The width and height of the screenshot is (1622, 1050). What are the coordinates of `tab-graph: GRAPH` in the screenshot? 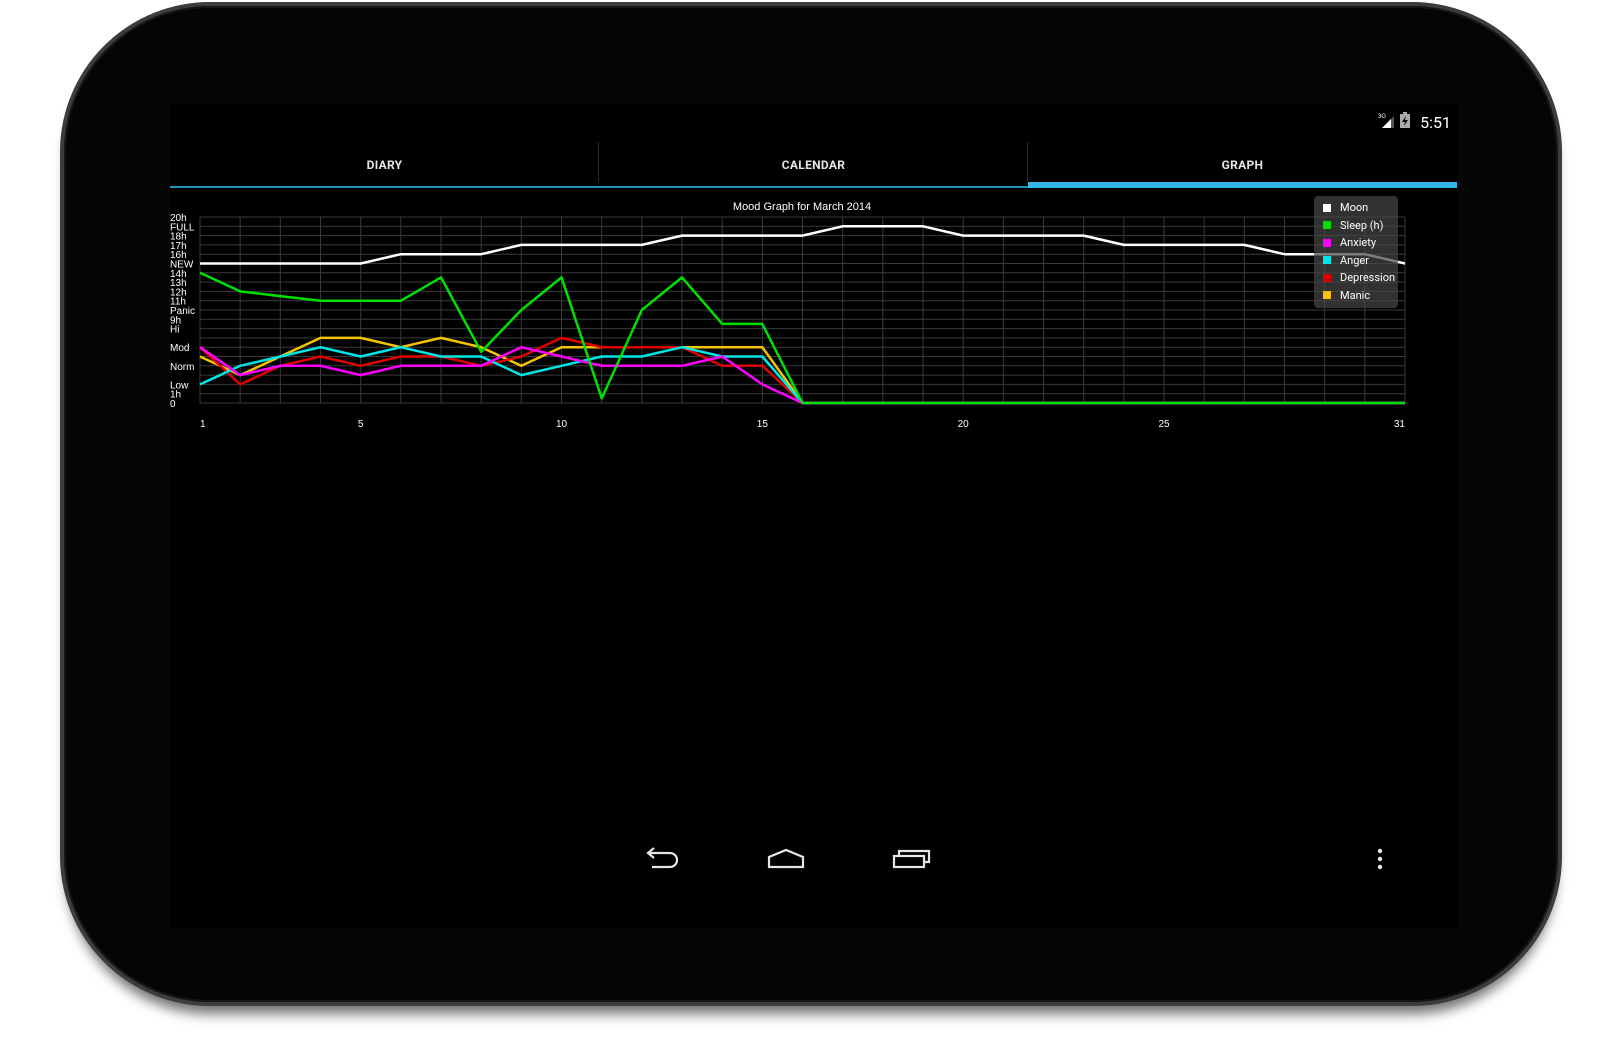 It's located at (1242, 165).